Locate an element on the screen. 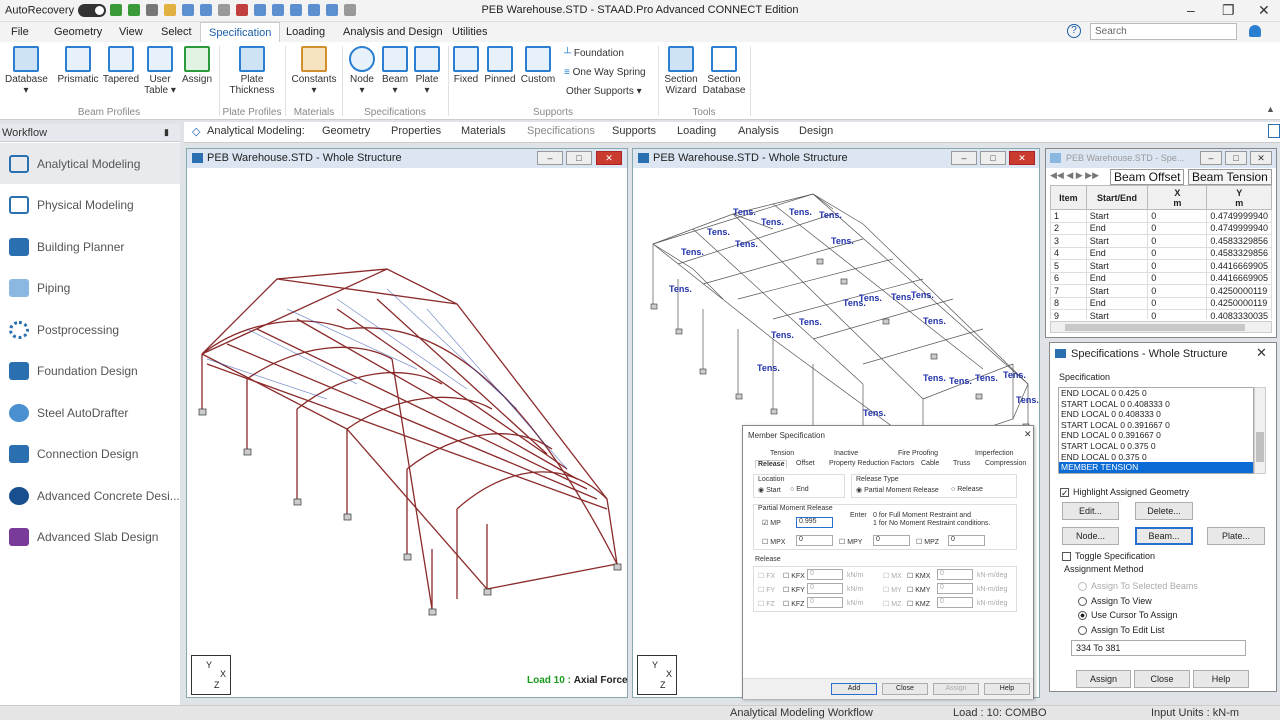 This screenshot has height=720, width=1280. workflow-item-postprocessing: Postprocessing is located at coordinates (90, 329).